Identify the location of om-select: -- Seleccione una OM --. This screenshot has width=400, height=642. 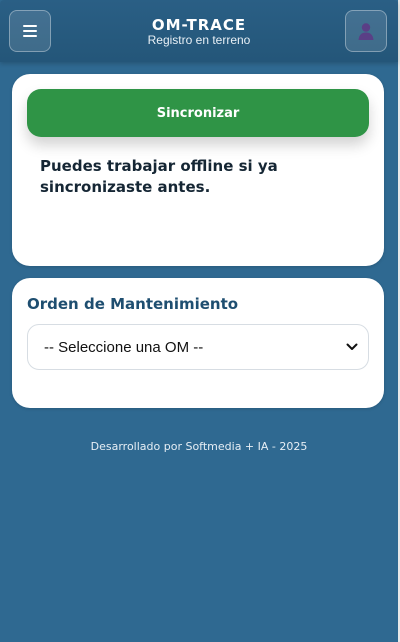
(198, 347).